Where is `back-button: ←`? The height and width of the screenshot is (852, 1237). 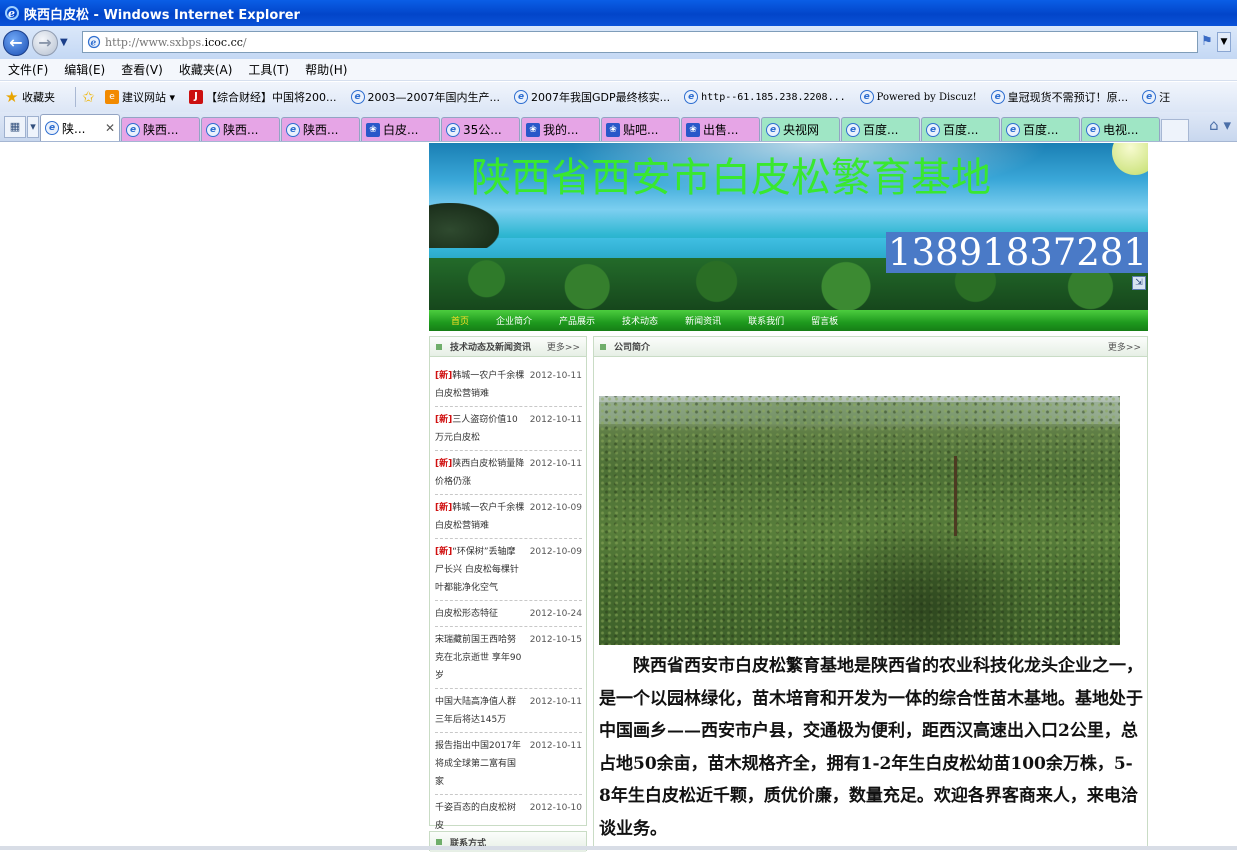 back-button: ← is located at coordinates (16, 42).